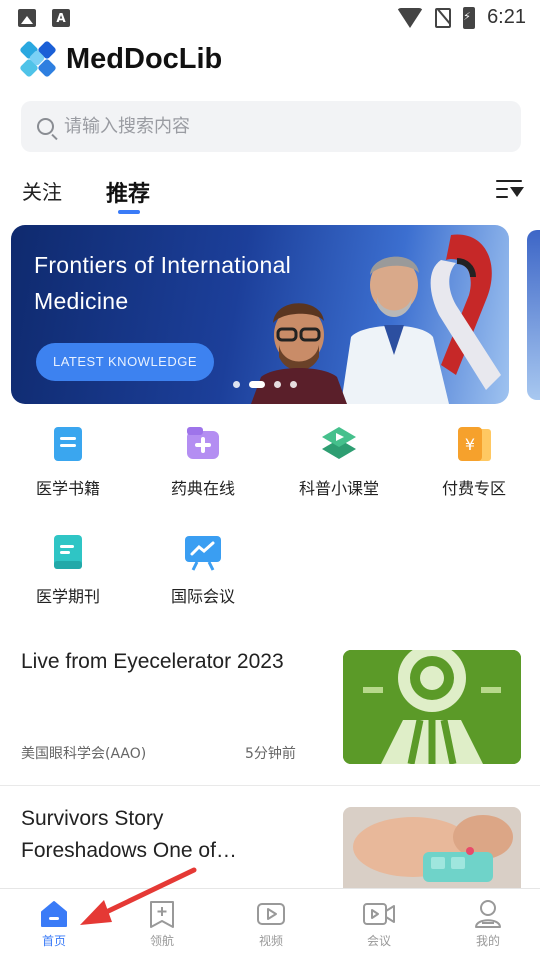 The width and height of the screenshot is (540, 960). I want to click on nav-label: 我的, so click(487, 941).